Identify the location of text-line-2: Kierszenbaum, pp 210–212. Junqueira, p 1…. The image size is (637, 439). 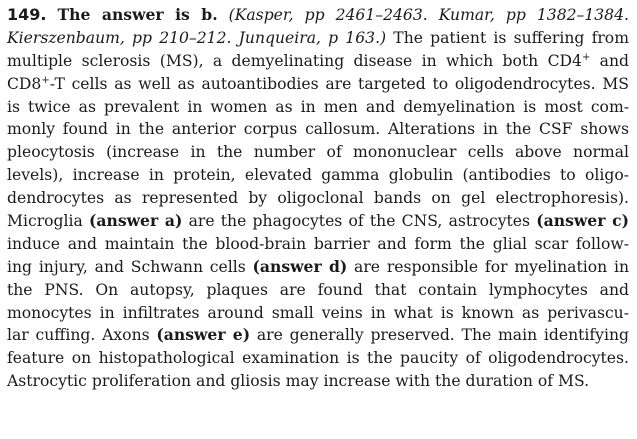
(318, 38).